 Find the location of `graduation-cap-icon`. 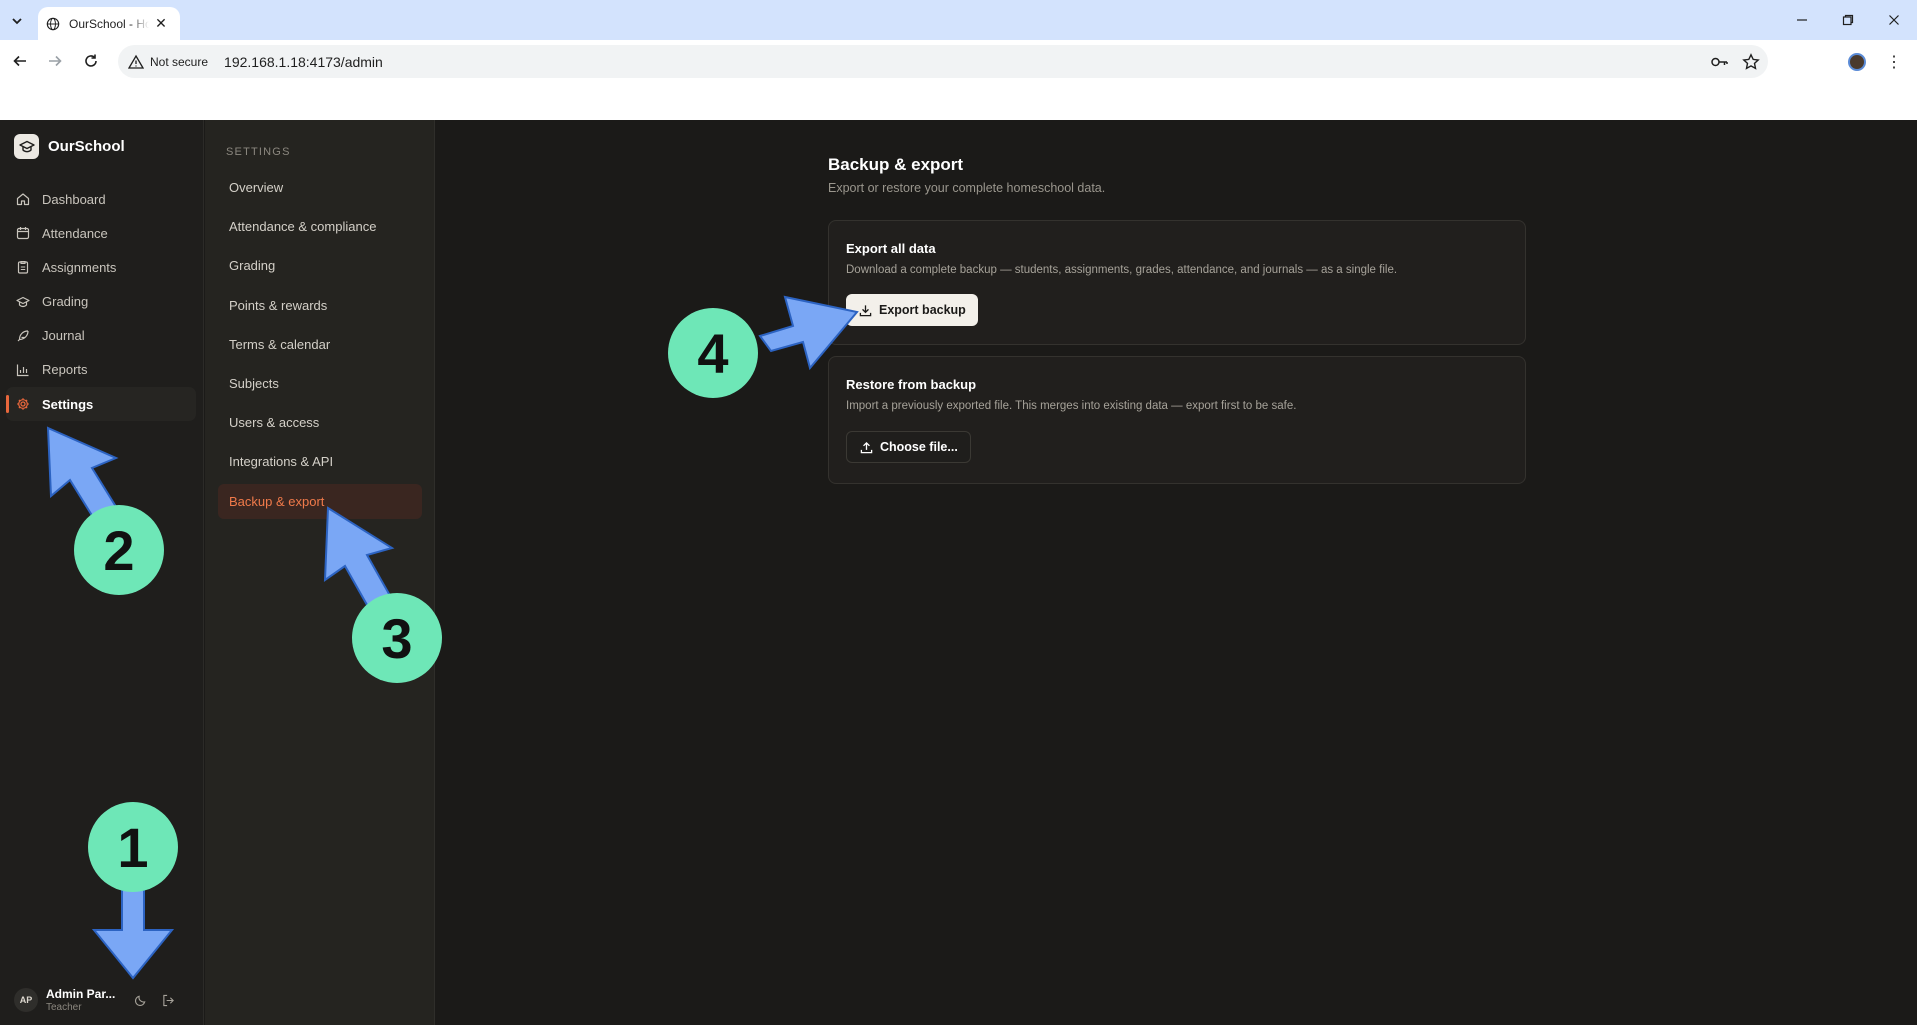

graduation-cap-icon is located at coordinates (23, 302).